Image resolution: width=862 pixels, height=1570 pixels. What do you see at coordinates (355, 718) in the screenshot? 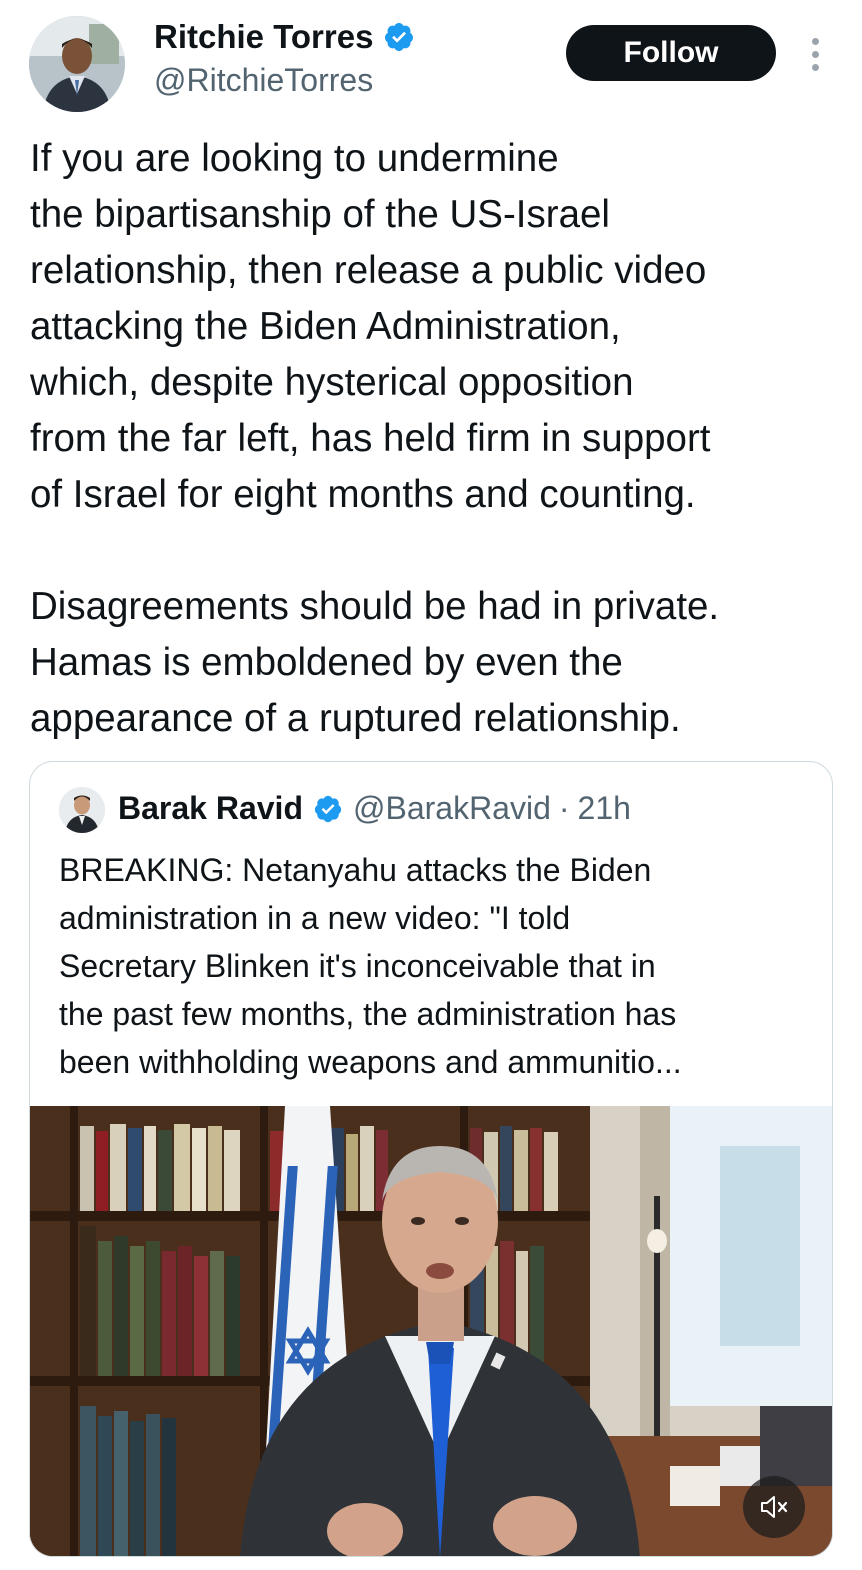
I see `tweet-text-line: appearance of a ruptured relationship.` at bounding box center [355, 718].